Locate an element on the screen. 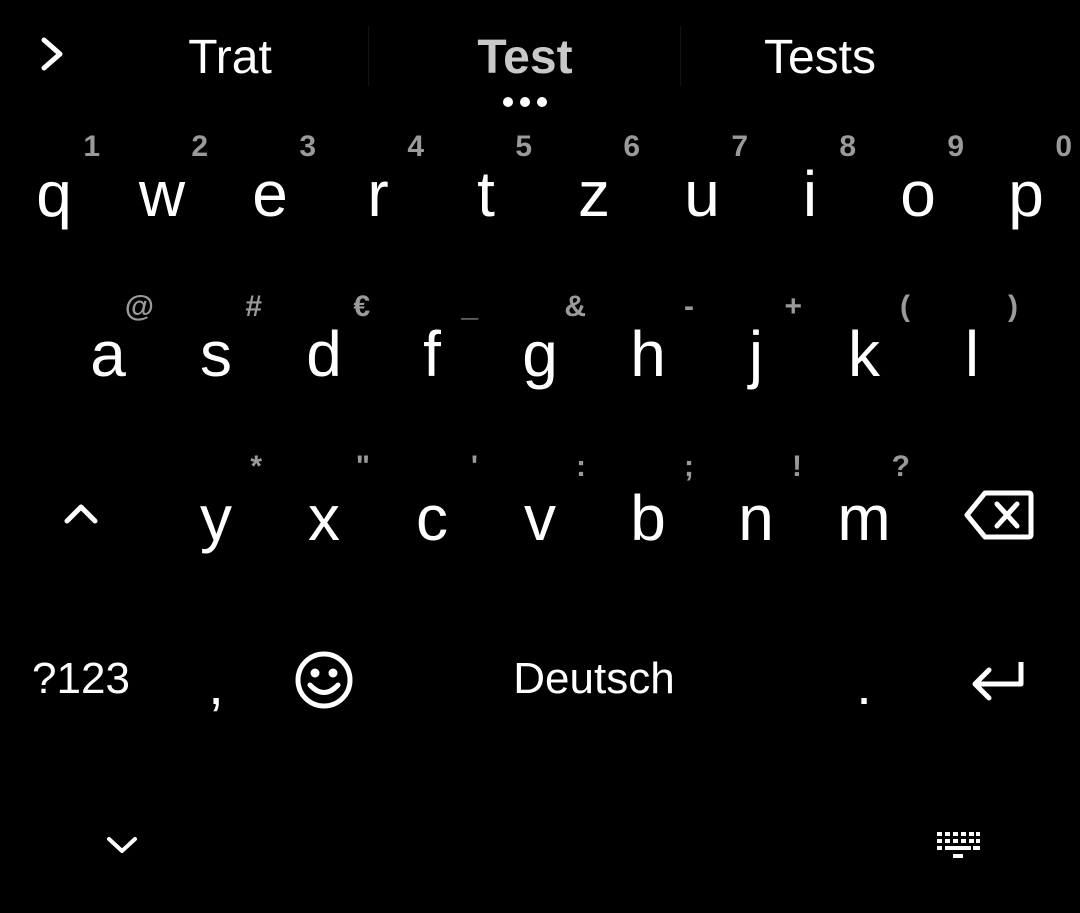 The width and height of the screenshot is (1080, 913). suggestion-strip: Trat Test Tests is located at coordinates (540, 56).